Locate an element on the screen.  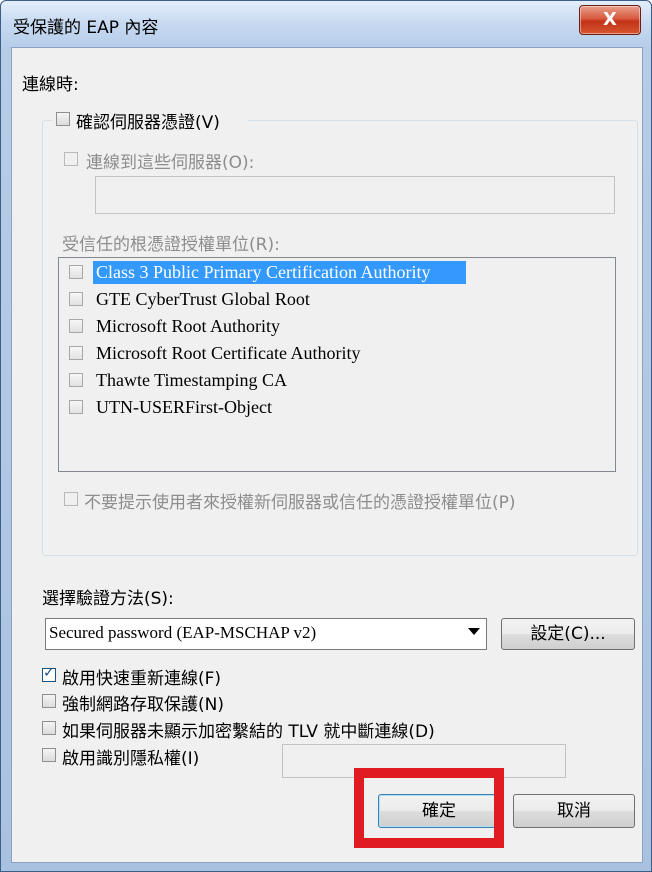
ca-list-item: GTE CyberTrust Global Root is located at coordinates (337, 299).